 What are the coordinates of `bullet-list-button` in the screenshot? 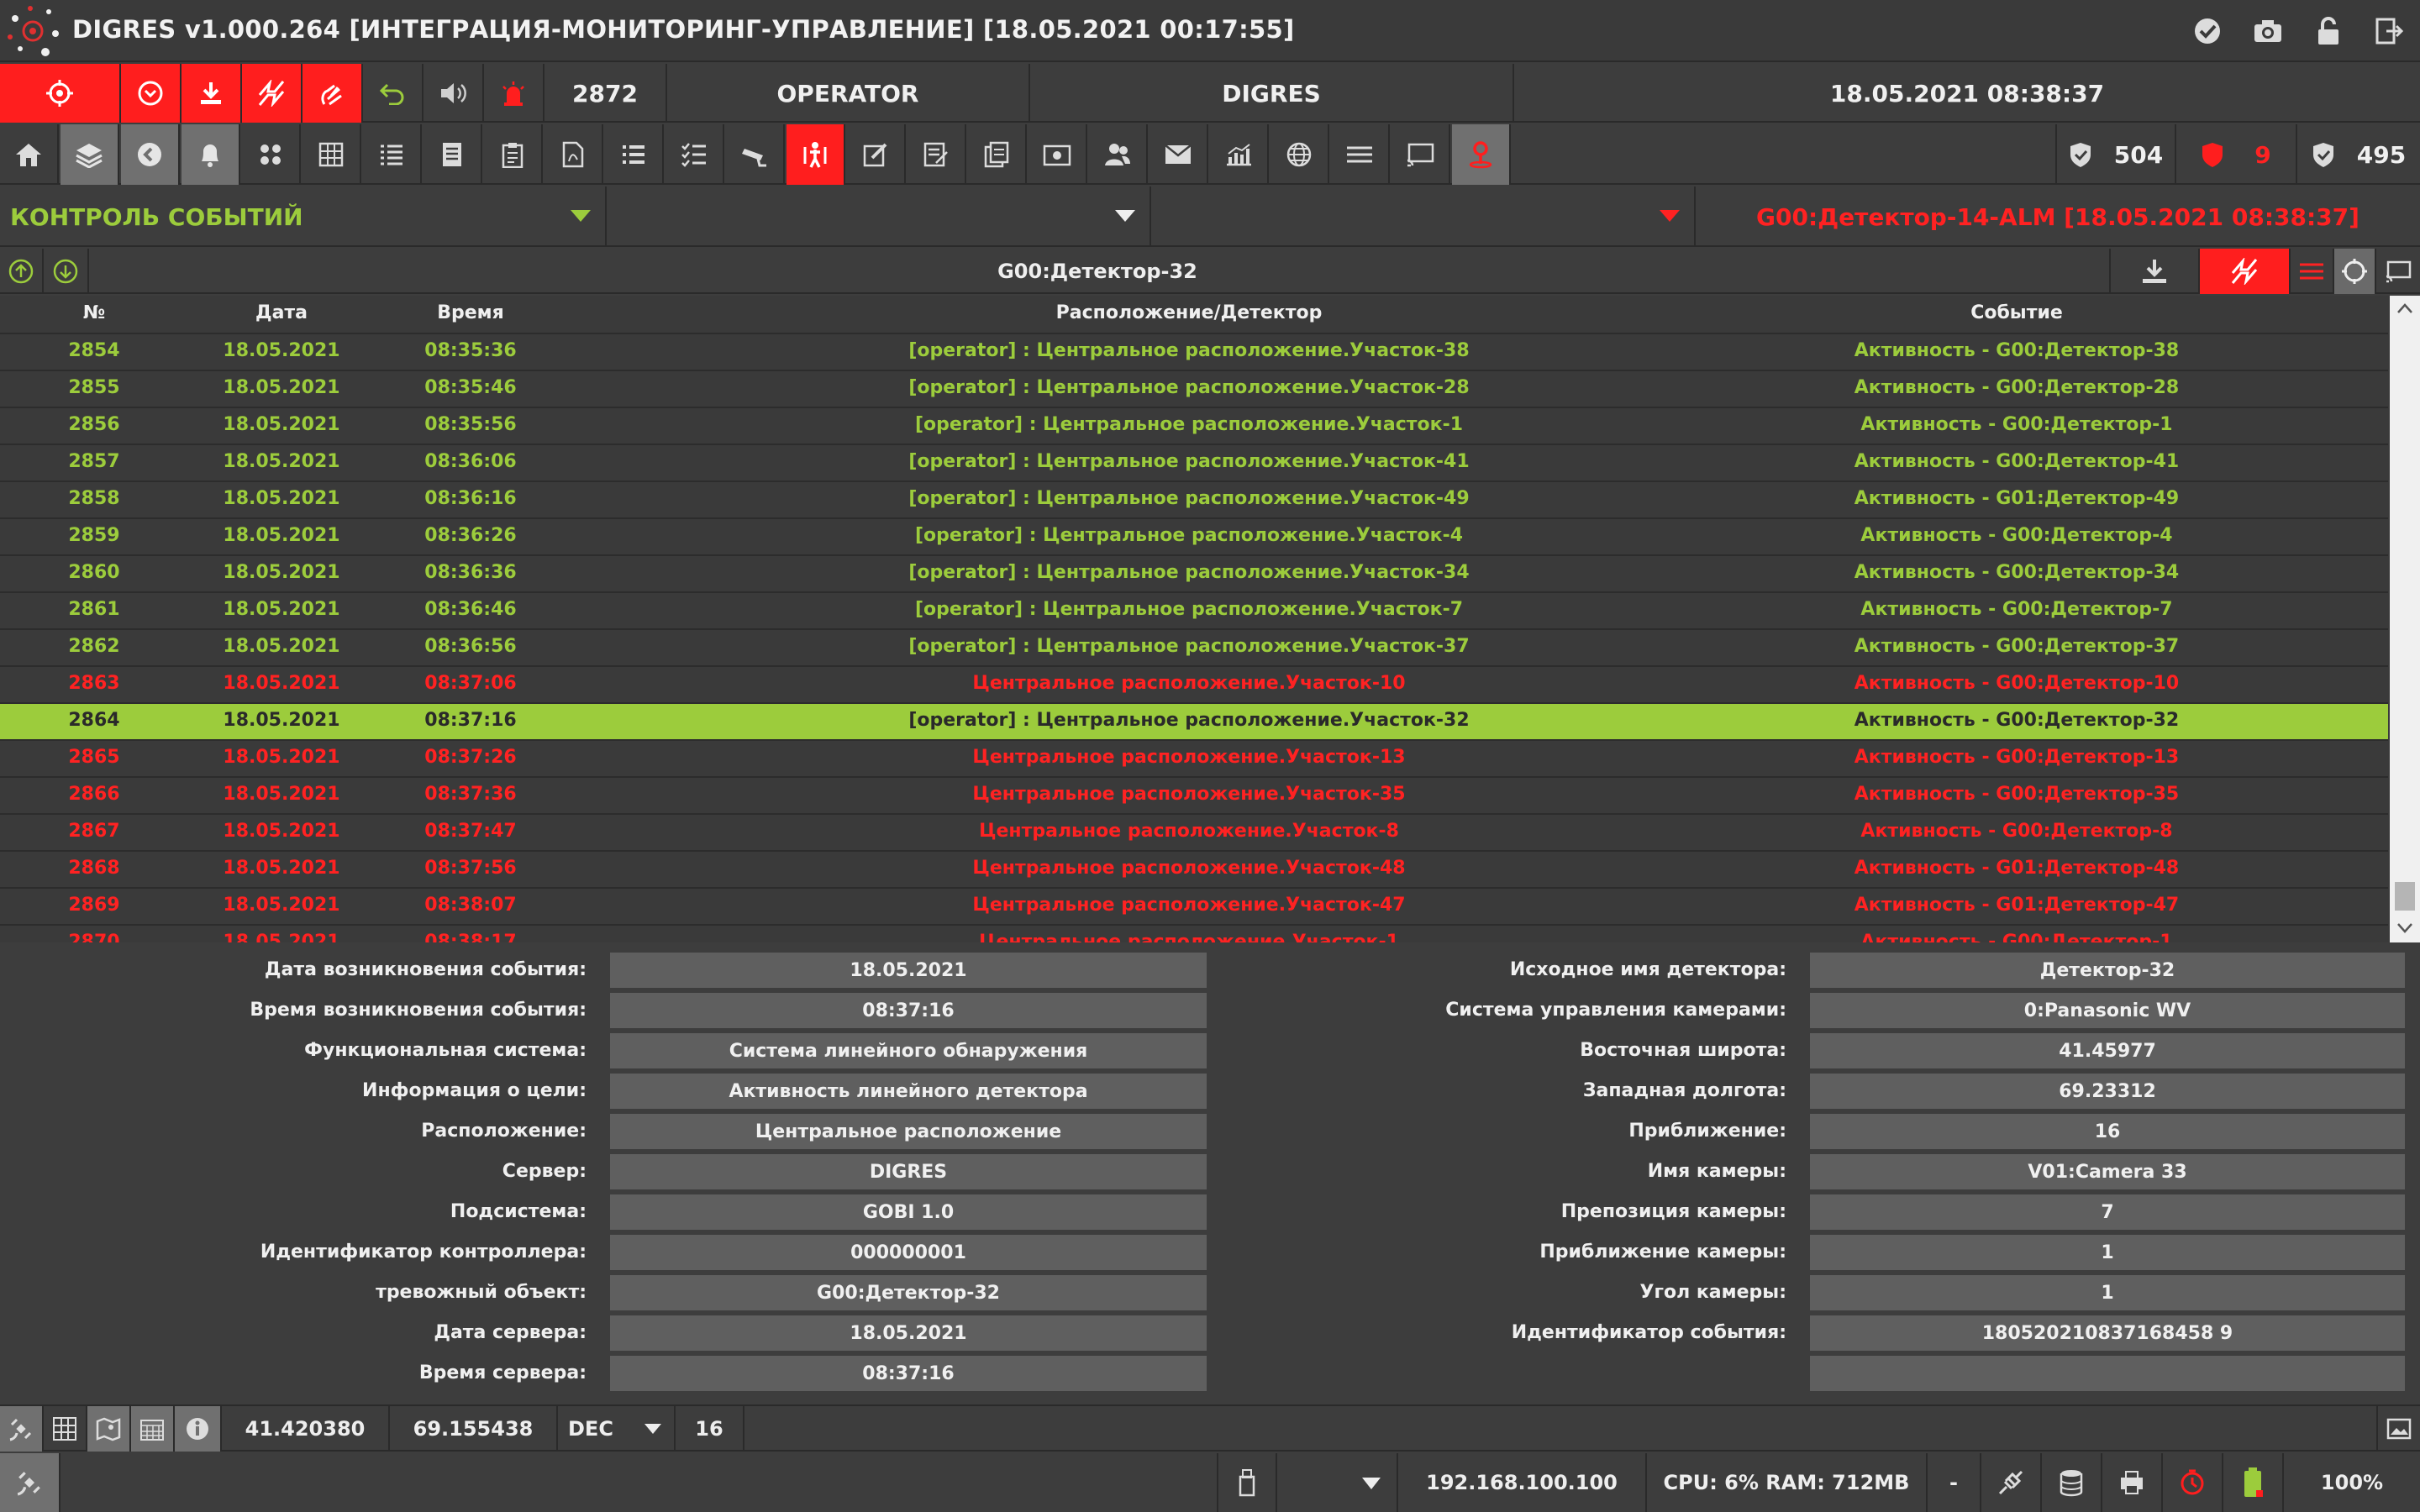 It's located at (634, 154).